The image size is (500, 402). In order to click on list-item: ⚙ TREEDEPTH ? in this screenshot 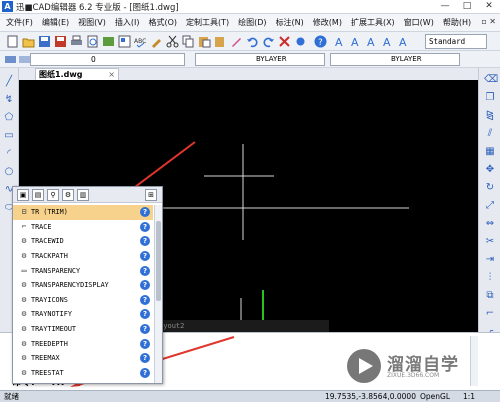, I will do `click(83, 343)`.